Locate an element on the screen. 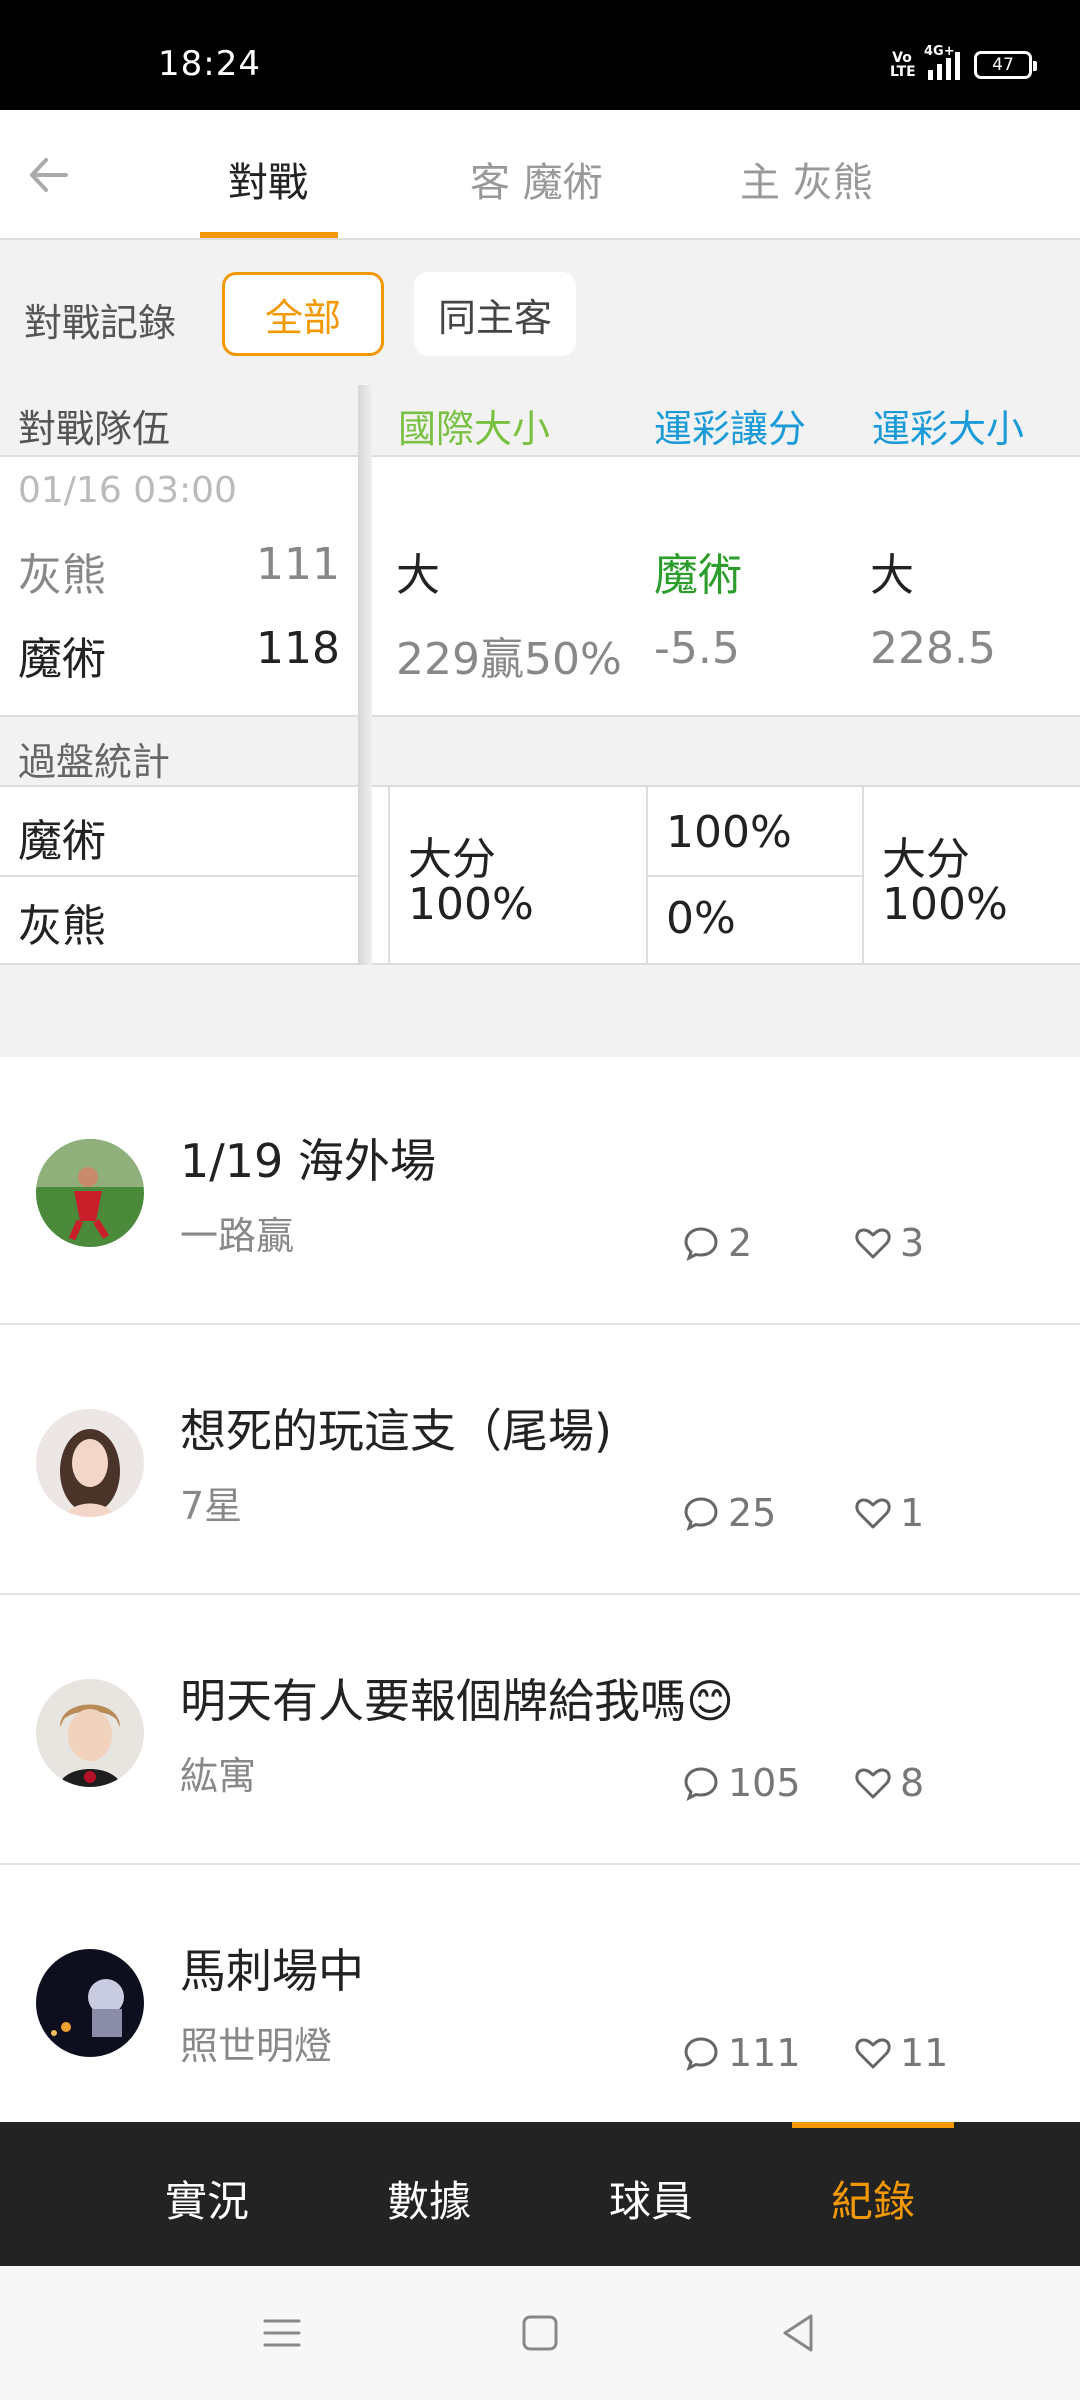 Image resolution: width=1080 pixels, height=2400 pixels. post-author: 一路贏 is located at coordinates (237, 1232).